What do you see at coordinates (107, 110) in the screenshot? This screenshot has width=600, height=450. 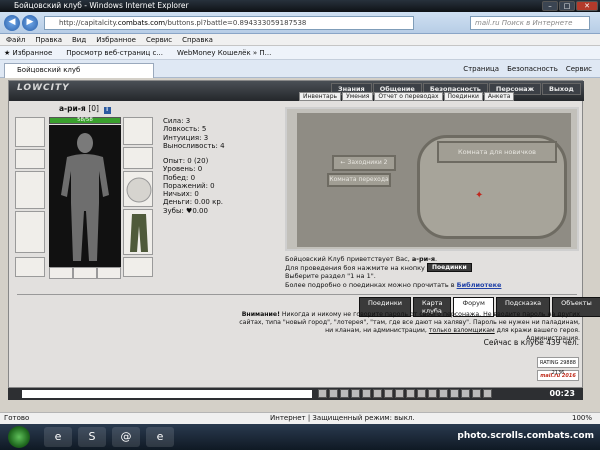 I see `info-icon: i` at bounding box center [107, 110].